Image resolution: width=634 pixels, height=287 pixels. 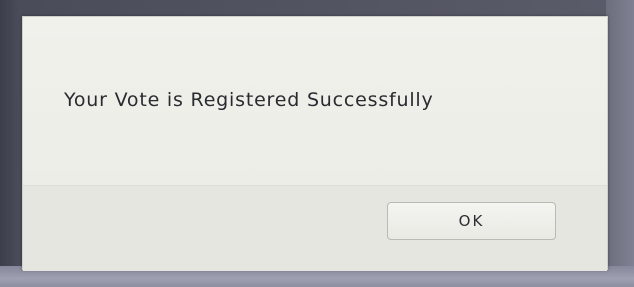 What do you see at coordinates (471, 221) in the screenshot?
I see `ok-button: OK` at bounding box center [471, 221].